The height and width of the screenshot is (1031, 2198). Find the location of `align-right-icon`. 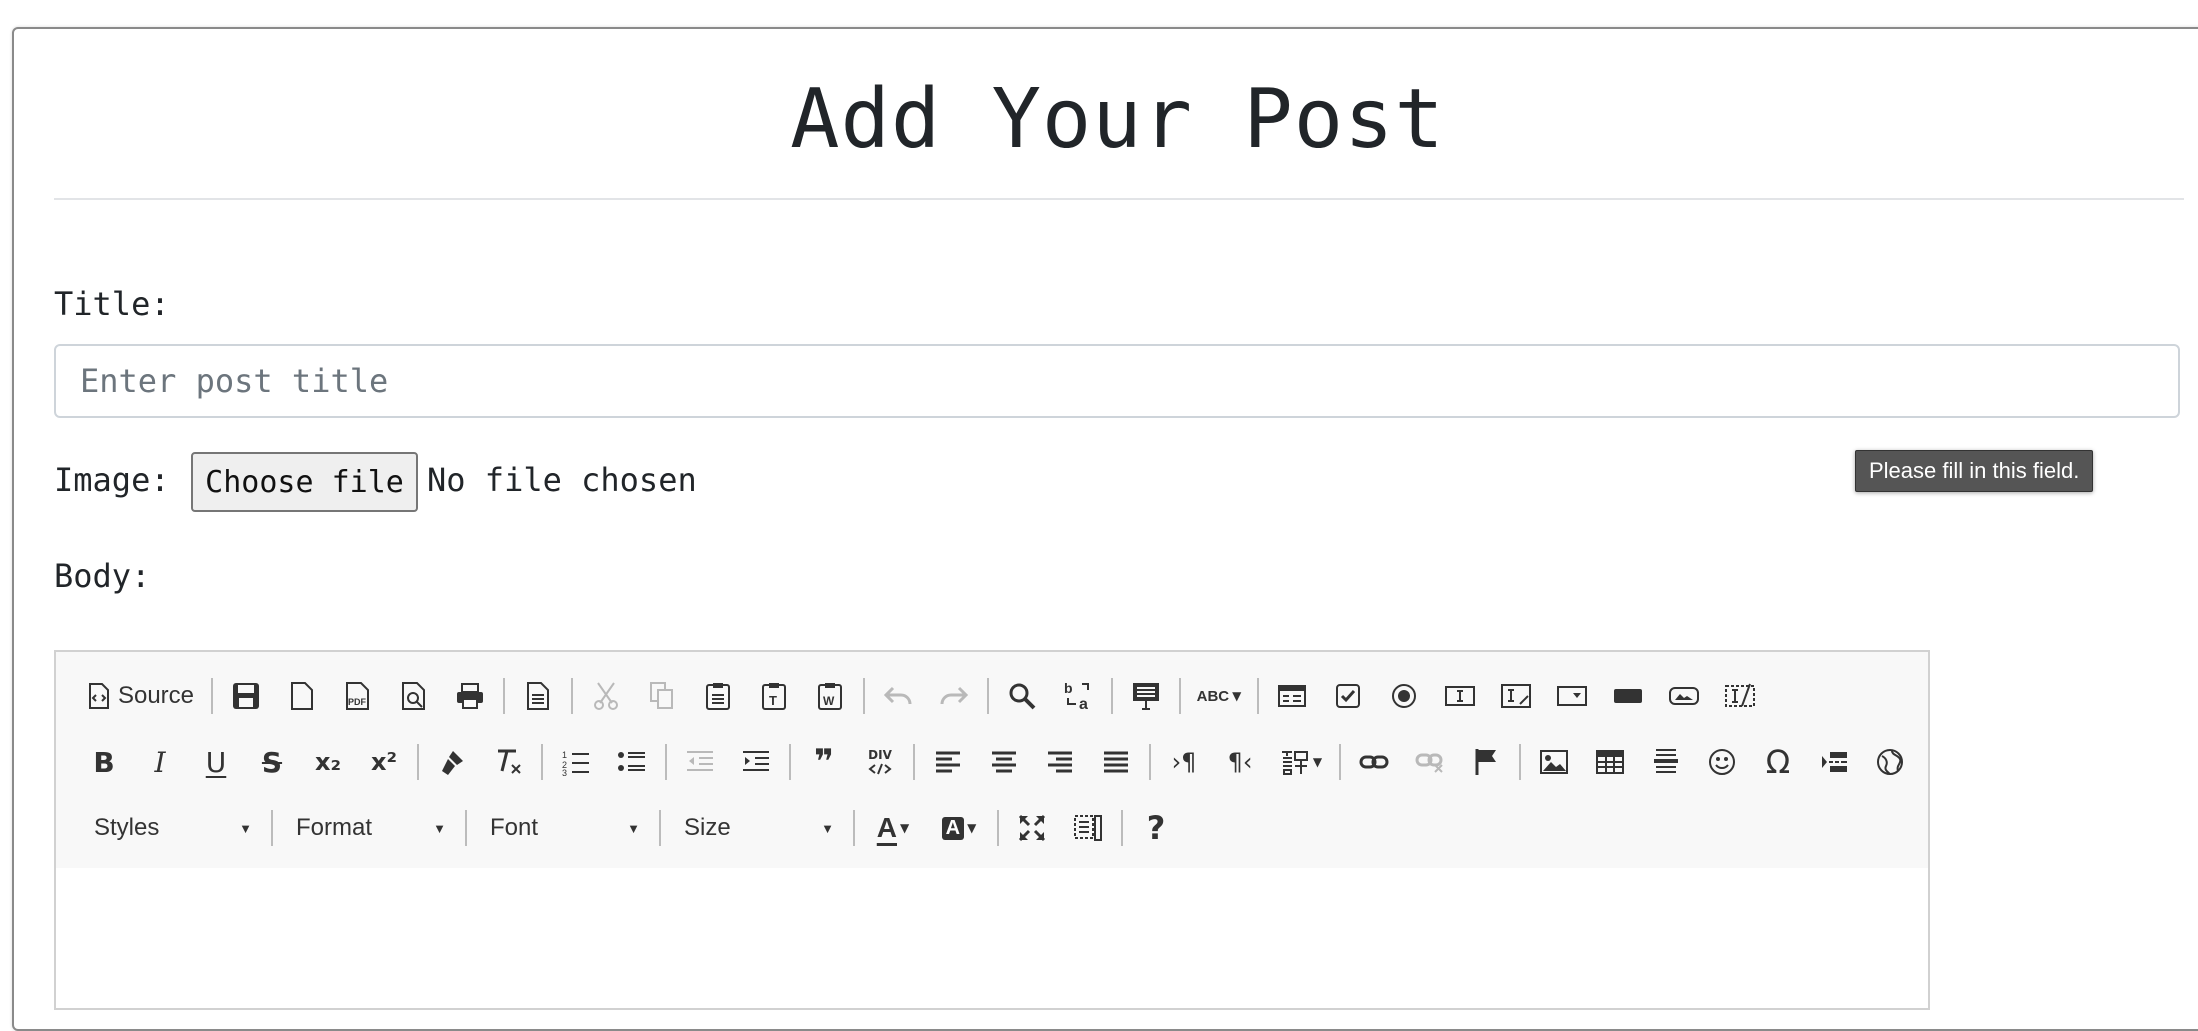

align-right-icon is located at coordinates (1060, 762).